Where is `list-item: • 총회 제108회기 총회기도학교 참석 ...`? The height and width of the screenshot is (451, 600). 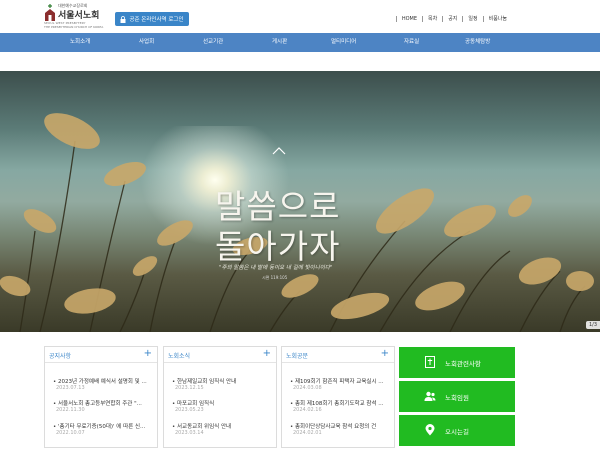
list-item: • 총회 제108회기 총회기도학교 참석 ... is located at coordinates (340, 403).